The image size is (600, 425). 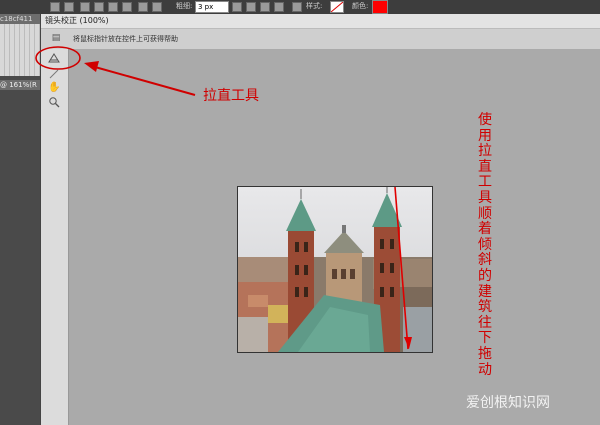 What do you see at coordinates (20, 85) in the screenshot?
I see `document-status: @ 161%(R` at bounding box center [20, 85].